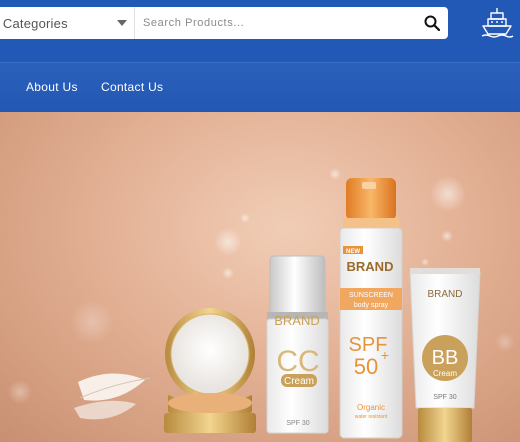  What do you see at coordinates (444, 397) in the screenshot?
I see `bb-spf-label: SPF 30` at bounding box center [444, 397].